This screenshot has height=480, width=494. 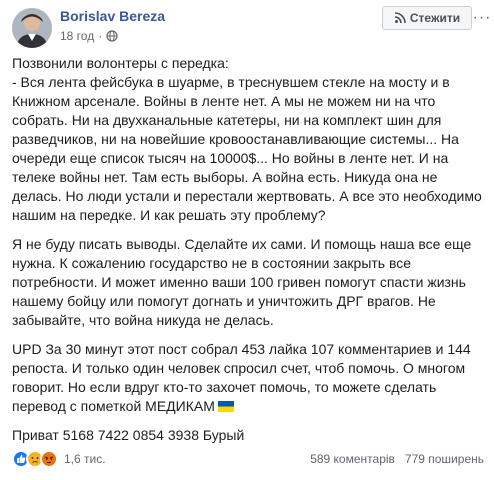 What do you see at coordinates (400, 18) in the screenshot?
I see `rss-icon` at bounding box center [400, 18].